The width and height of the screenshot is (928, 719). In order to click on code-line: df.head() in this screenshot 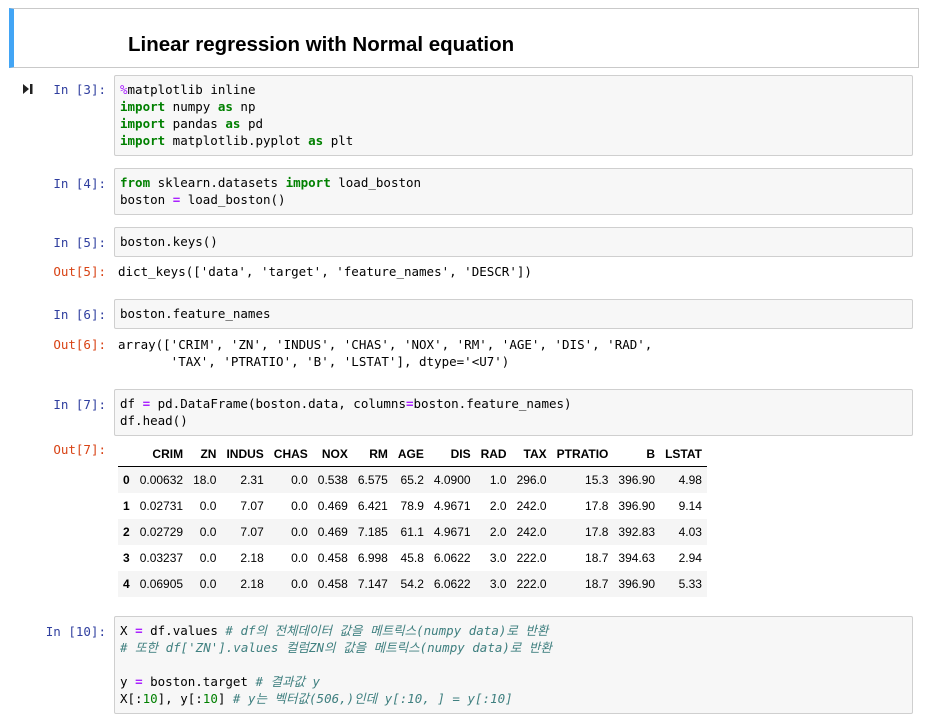, I will do `click(513, 420)`.